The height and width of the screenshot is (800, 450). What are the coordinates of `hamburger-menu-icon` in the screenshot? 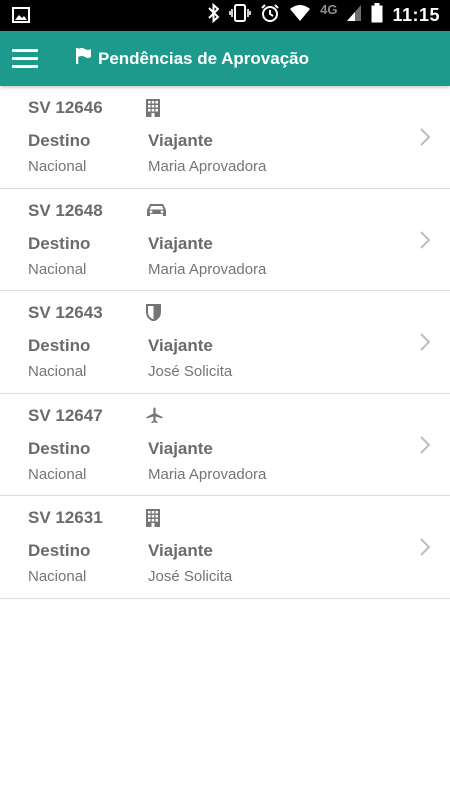 It's located at (25, 59).